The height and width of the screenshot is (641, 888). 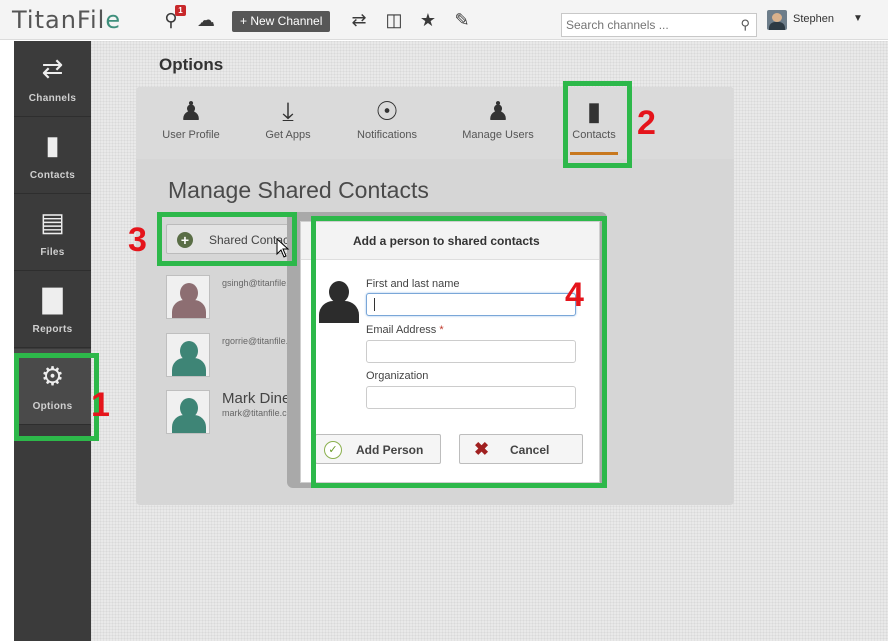 I want to click on step-number-1: 1, so click(x=100, y=405).